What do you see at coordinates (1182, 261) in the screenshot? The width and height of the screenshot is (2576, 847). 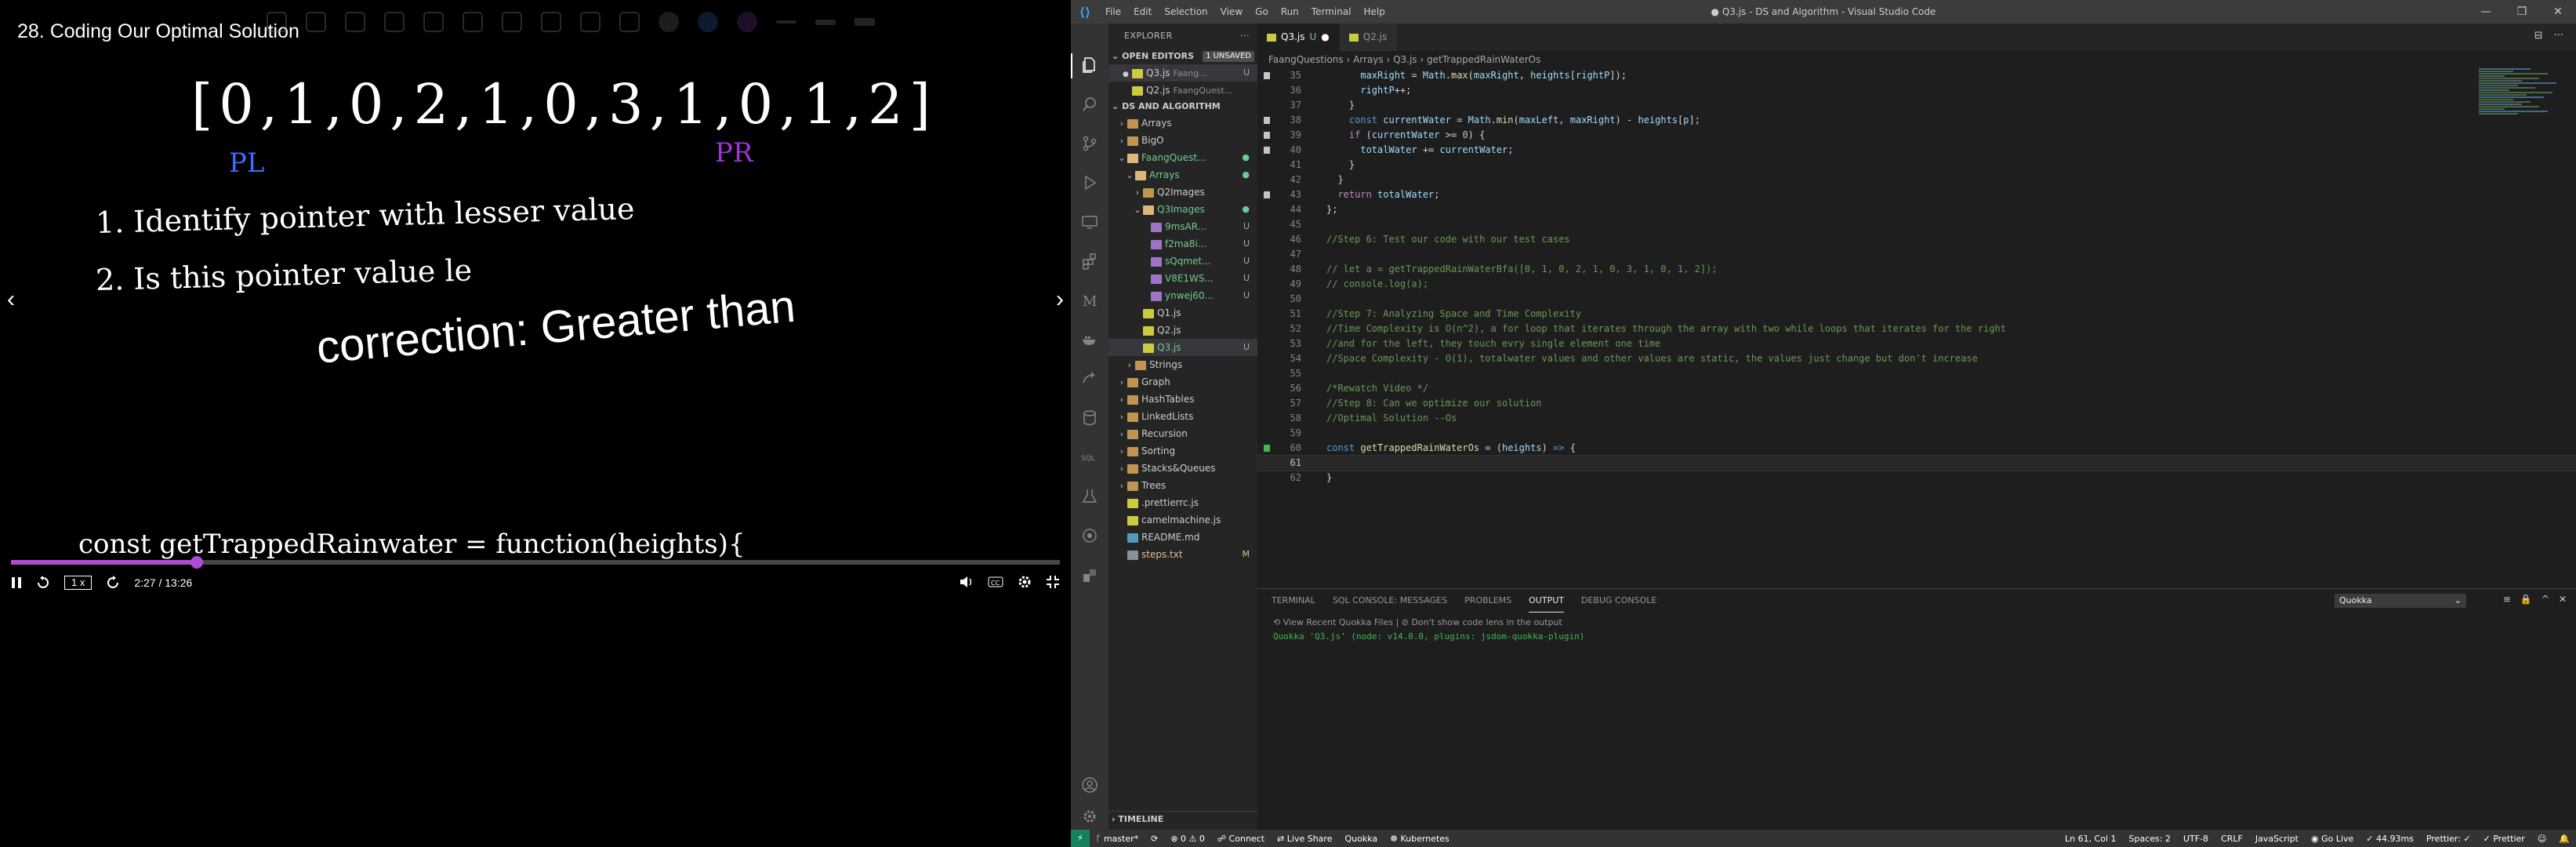 I see `tree-item: sQqmet... U` at bounding box center [1182, 261].